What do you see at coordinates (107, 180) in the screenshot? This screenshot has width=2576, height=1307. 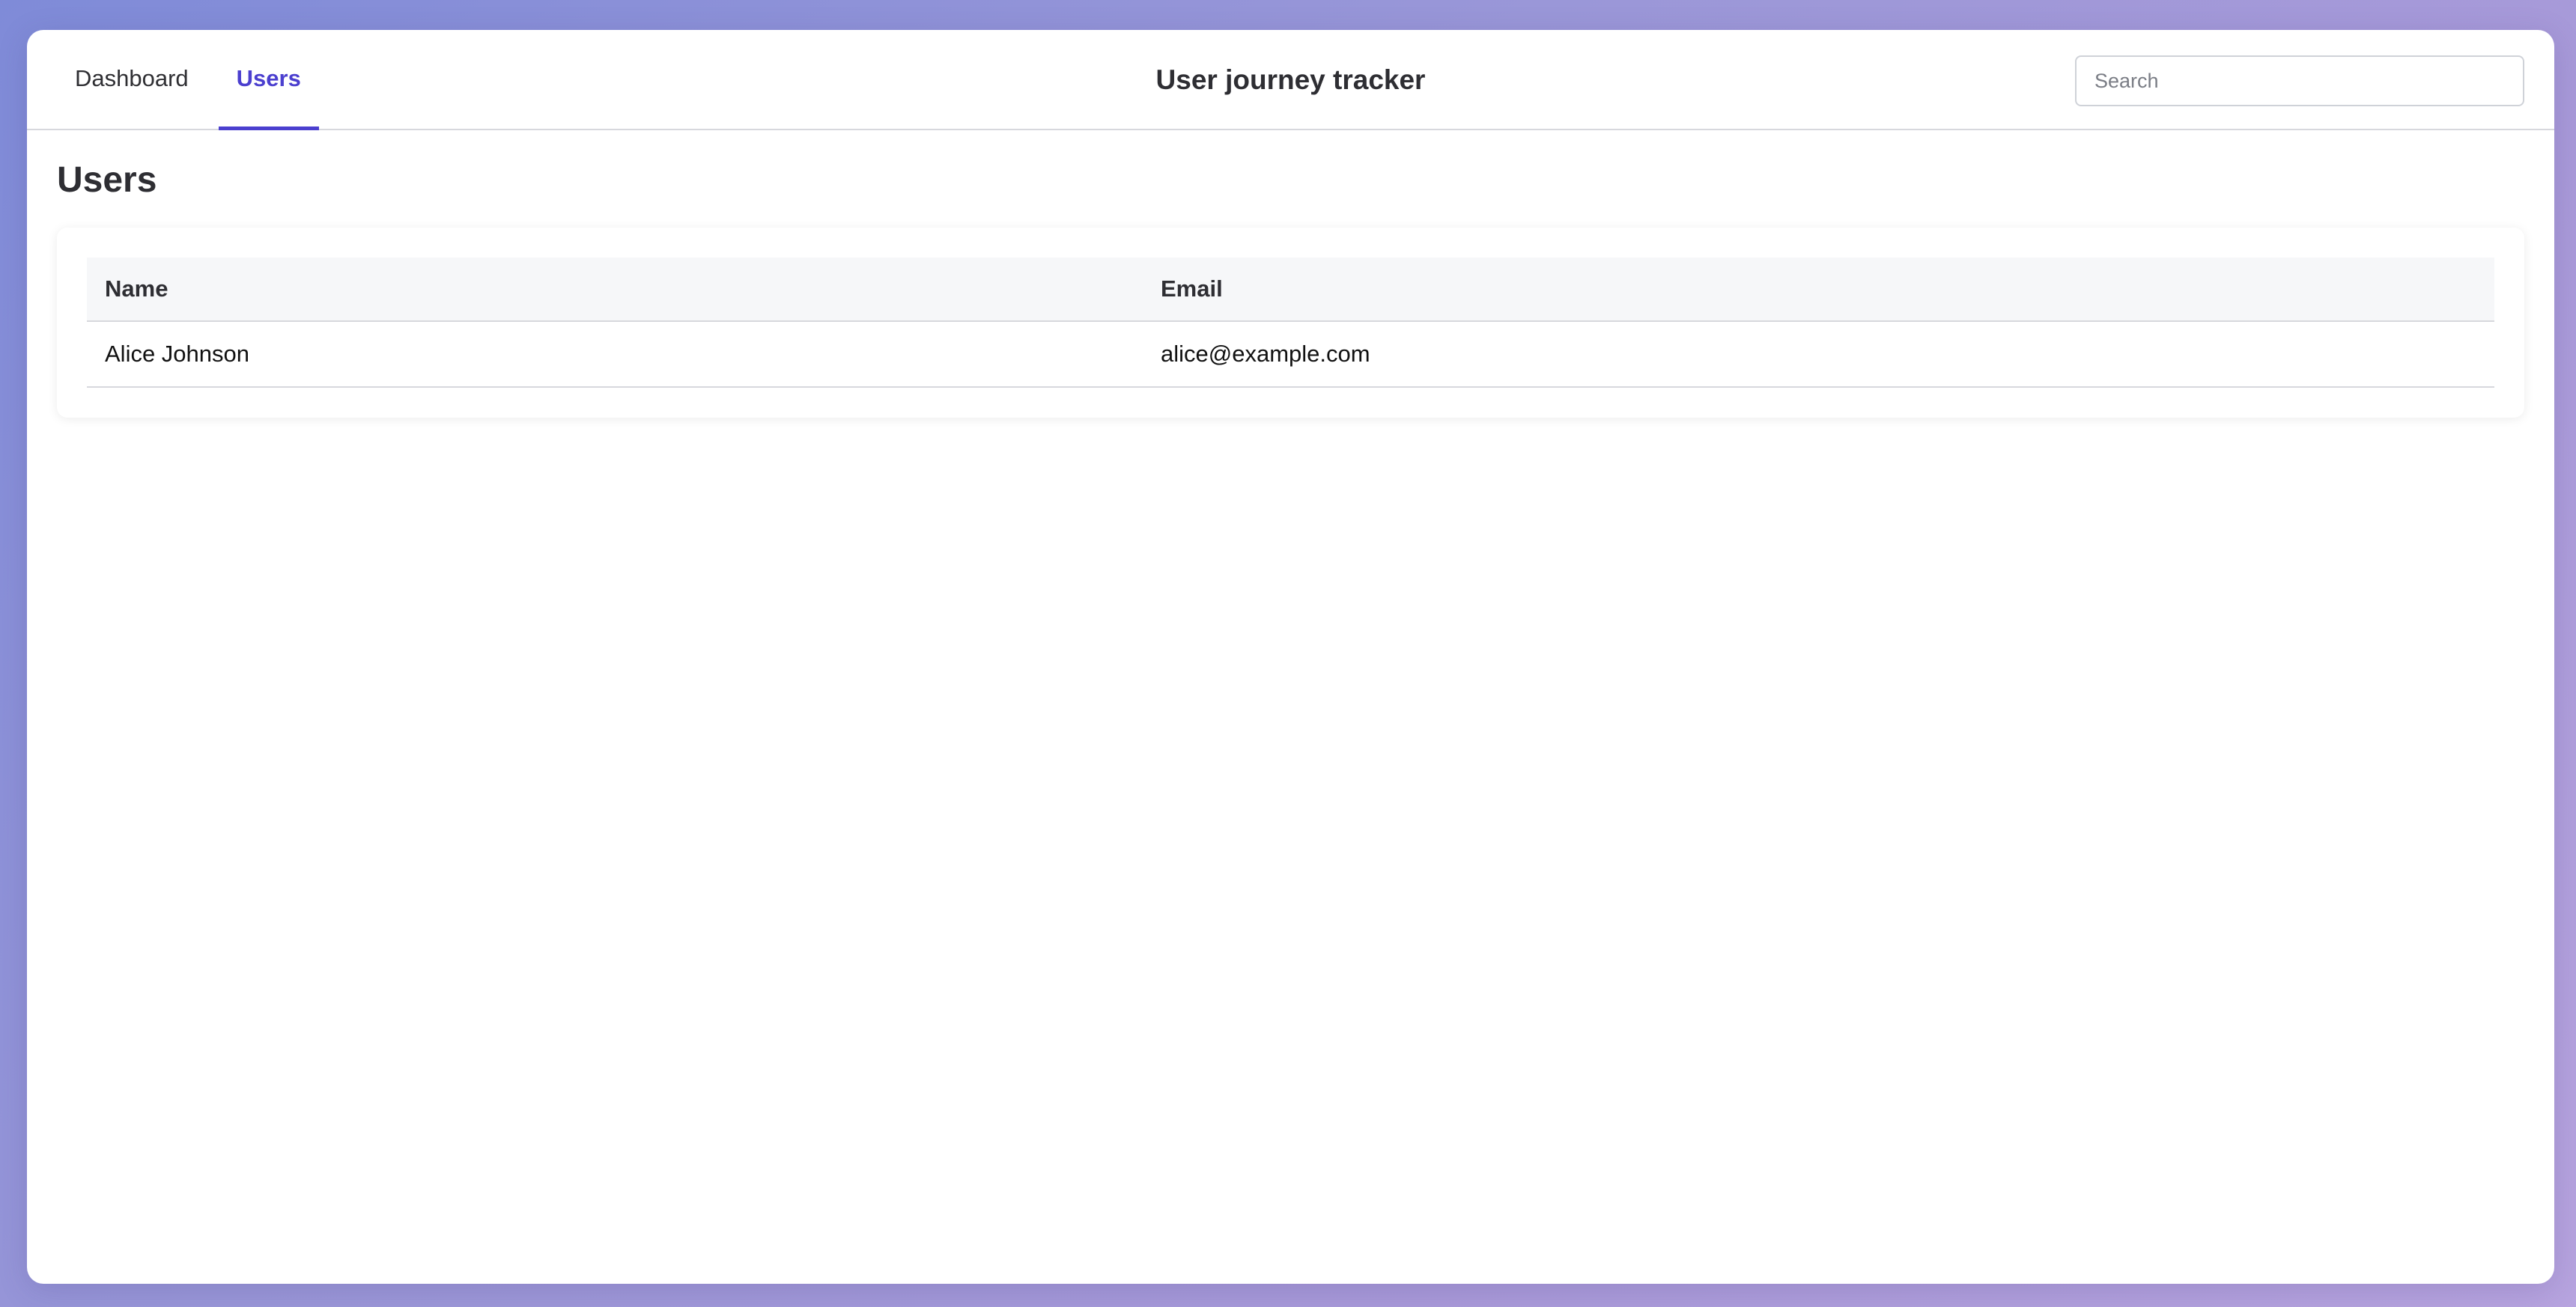 I see `page-title: Users` at bounding box center [107, 180].